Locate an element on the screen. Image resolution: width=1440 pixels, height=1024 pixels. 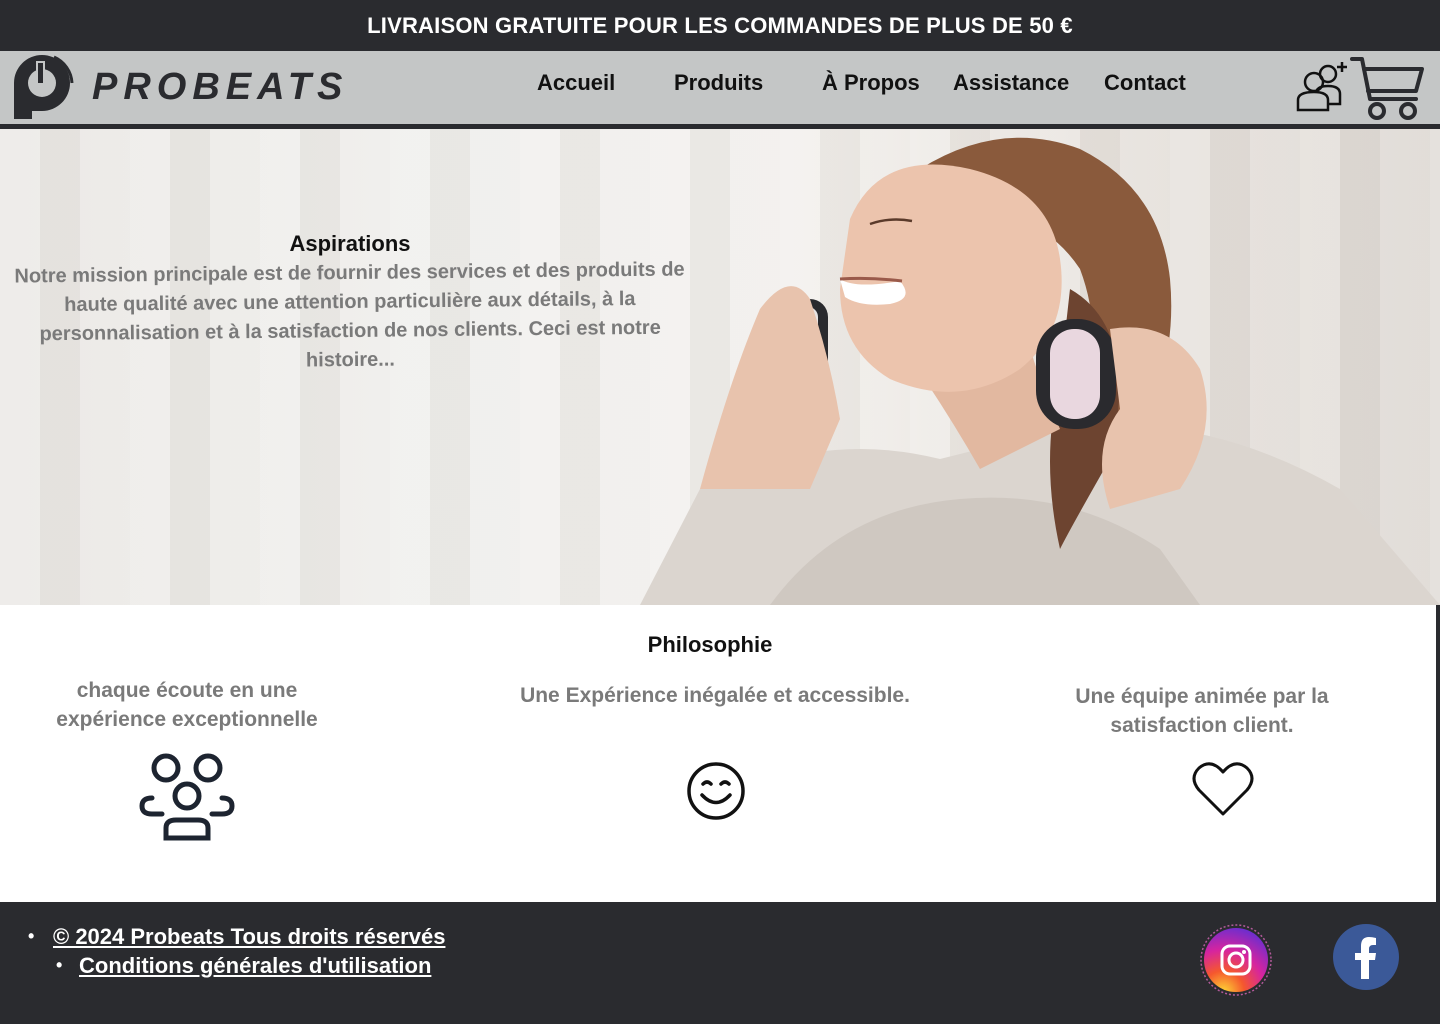
nav-a-propos: À Propos is located at coordinates (871, 83).